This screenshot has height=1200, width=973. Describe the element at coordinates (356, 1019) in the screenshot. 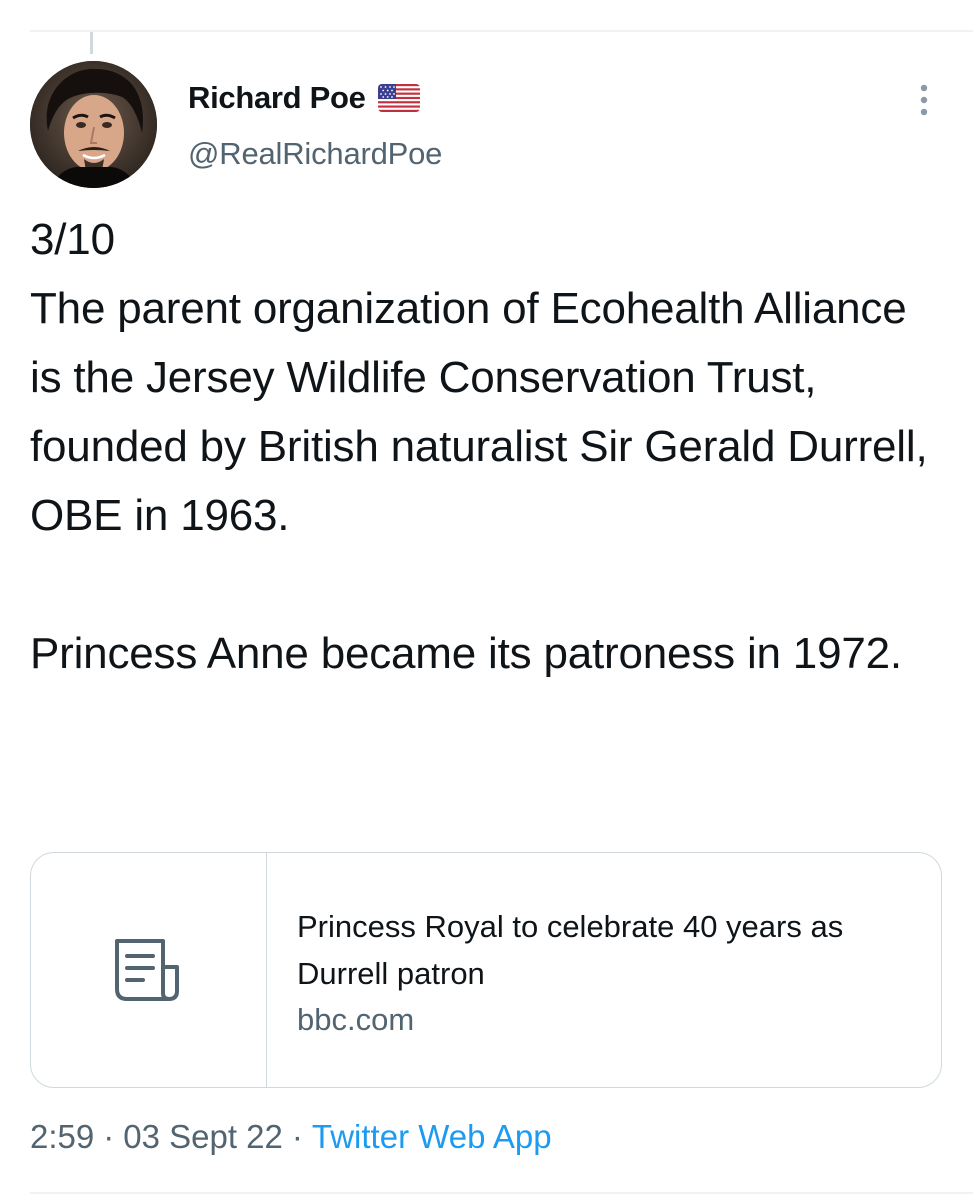

I see `link-card-domain: bbc.com` at that location.